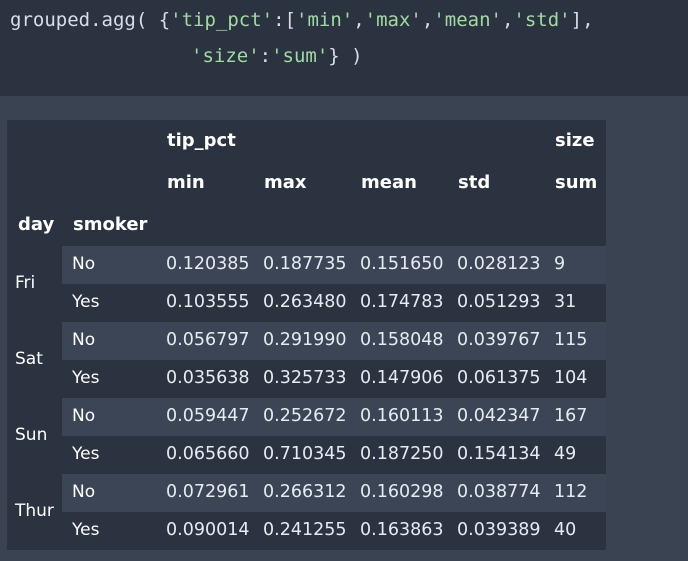 Image resolution: width=688 pixels, height=561 pixels. Describe the element at coordinates (402, 264) in the screenshot. I see `mean-cell: 0.151650` at that location.